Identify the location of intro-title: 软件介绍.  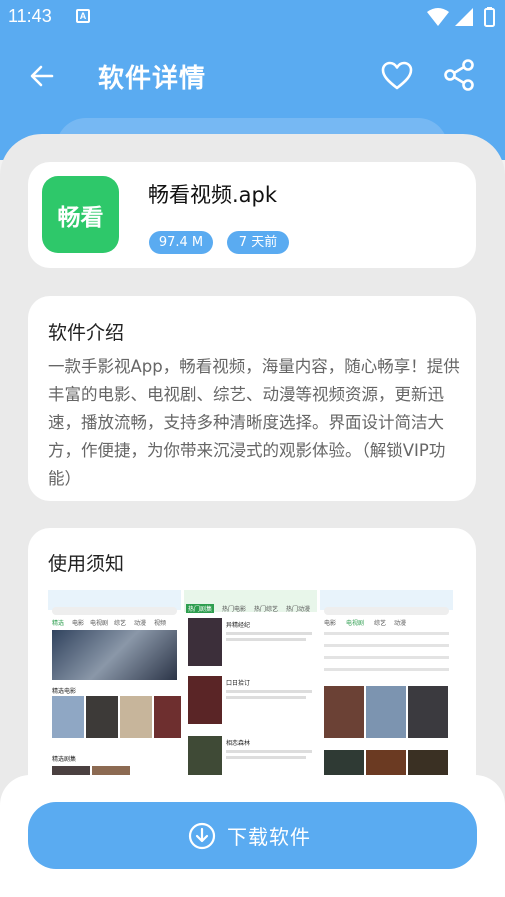
(86, 333).